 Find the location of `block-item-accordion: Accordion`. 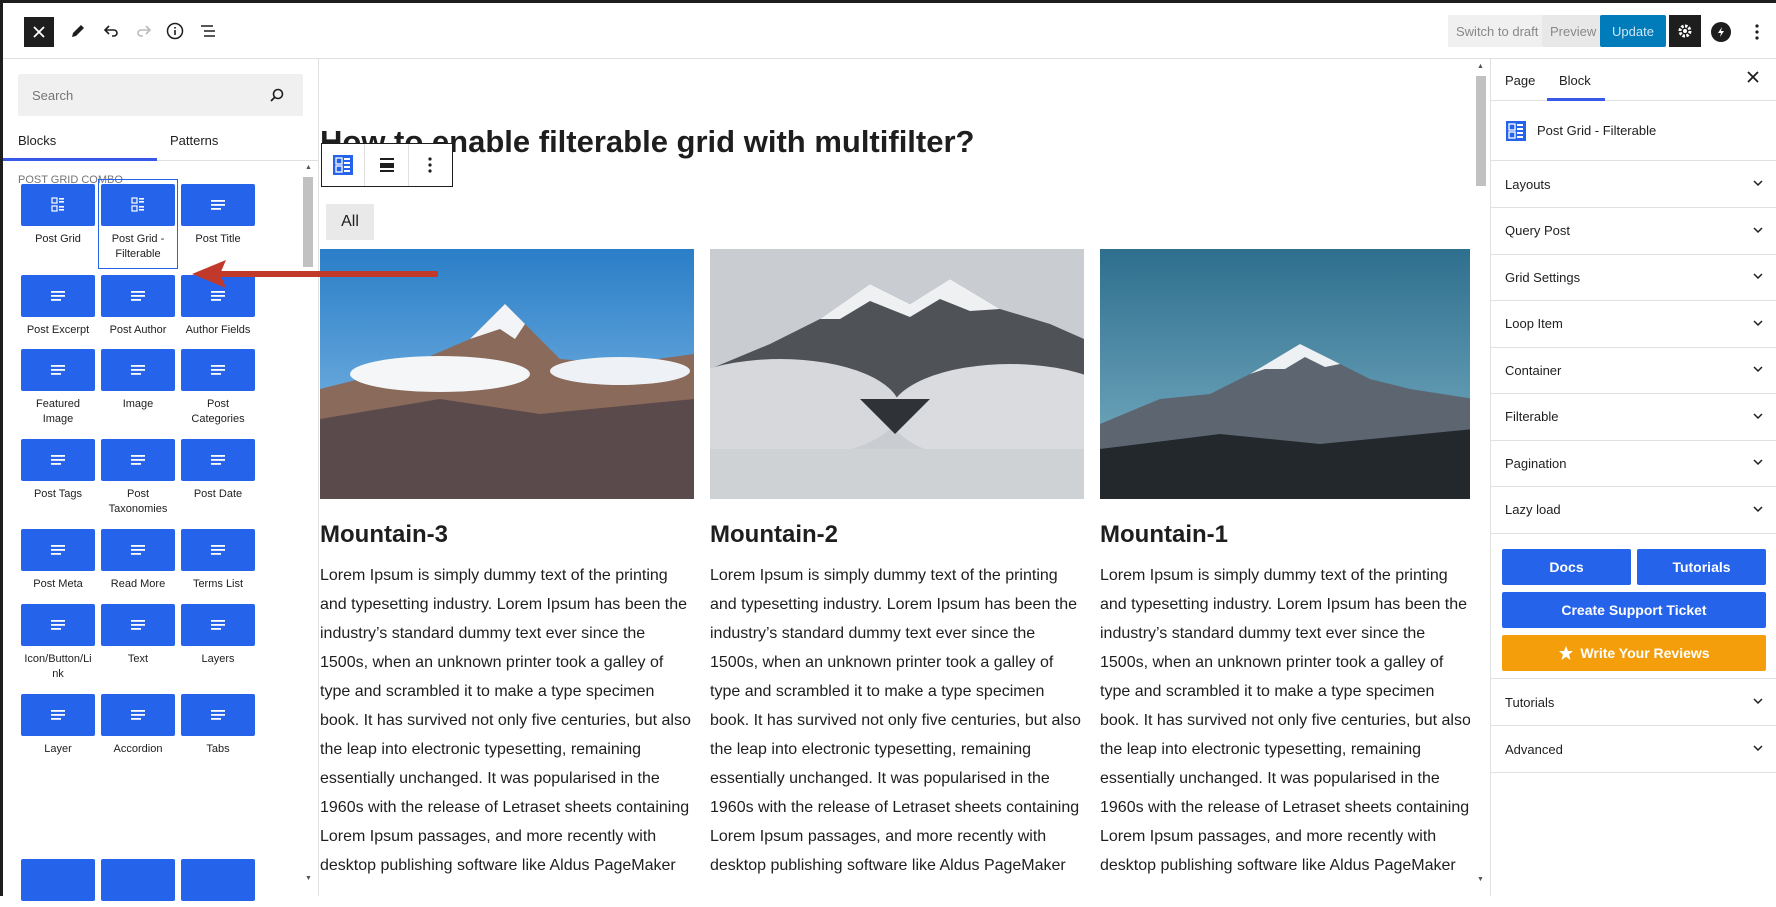

block-item-accordion: Accordion is located at coordinates (138, 725).